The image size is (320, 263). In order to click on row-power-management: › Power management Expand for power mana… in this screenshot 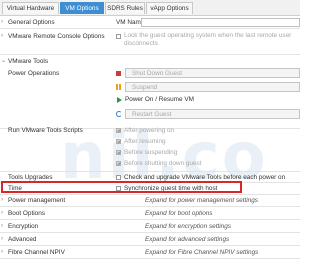, I will do `click(150, 201)`.